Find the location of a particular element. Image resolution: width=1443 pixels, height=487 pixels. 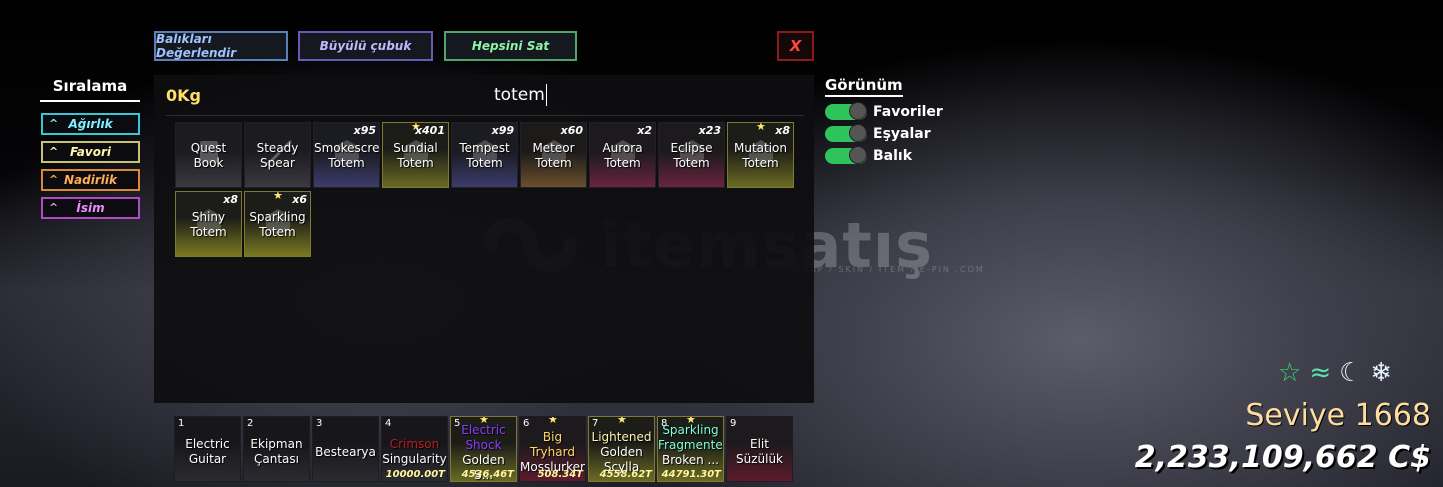

sort-by-weight-button: ^ Ağırlık is located at coordinates (90, 124).